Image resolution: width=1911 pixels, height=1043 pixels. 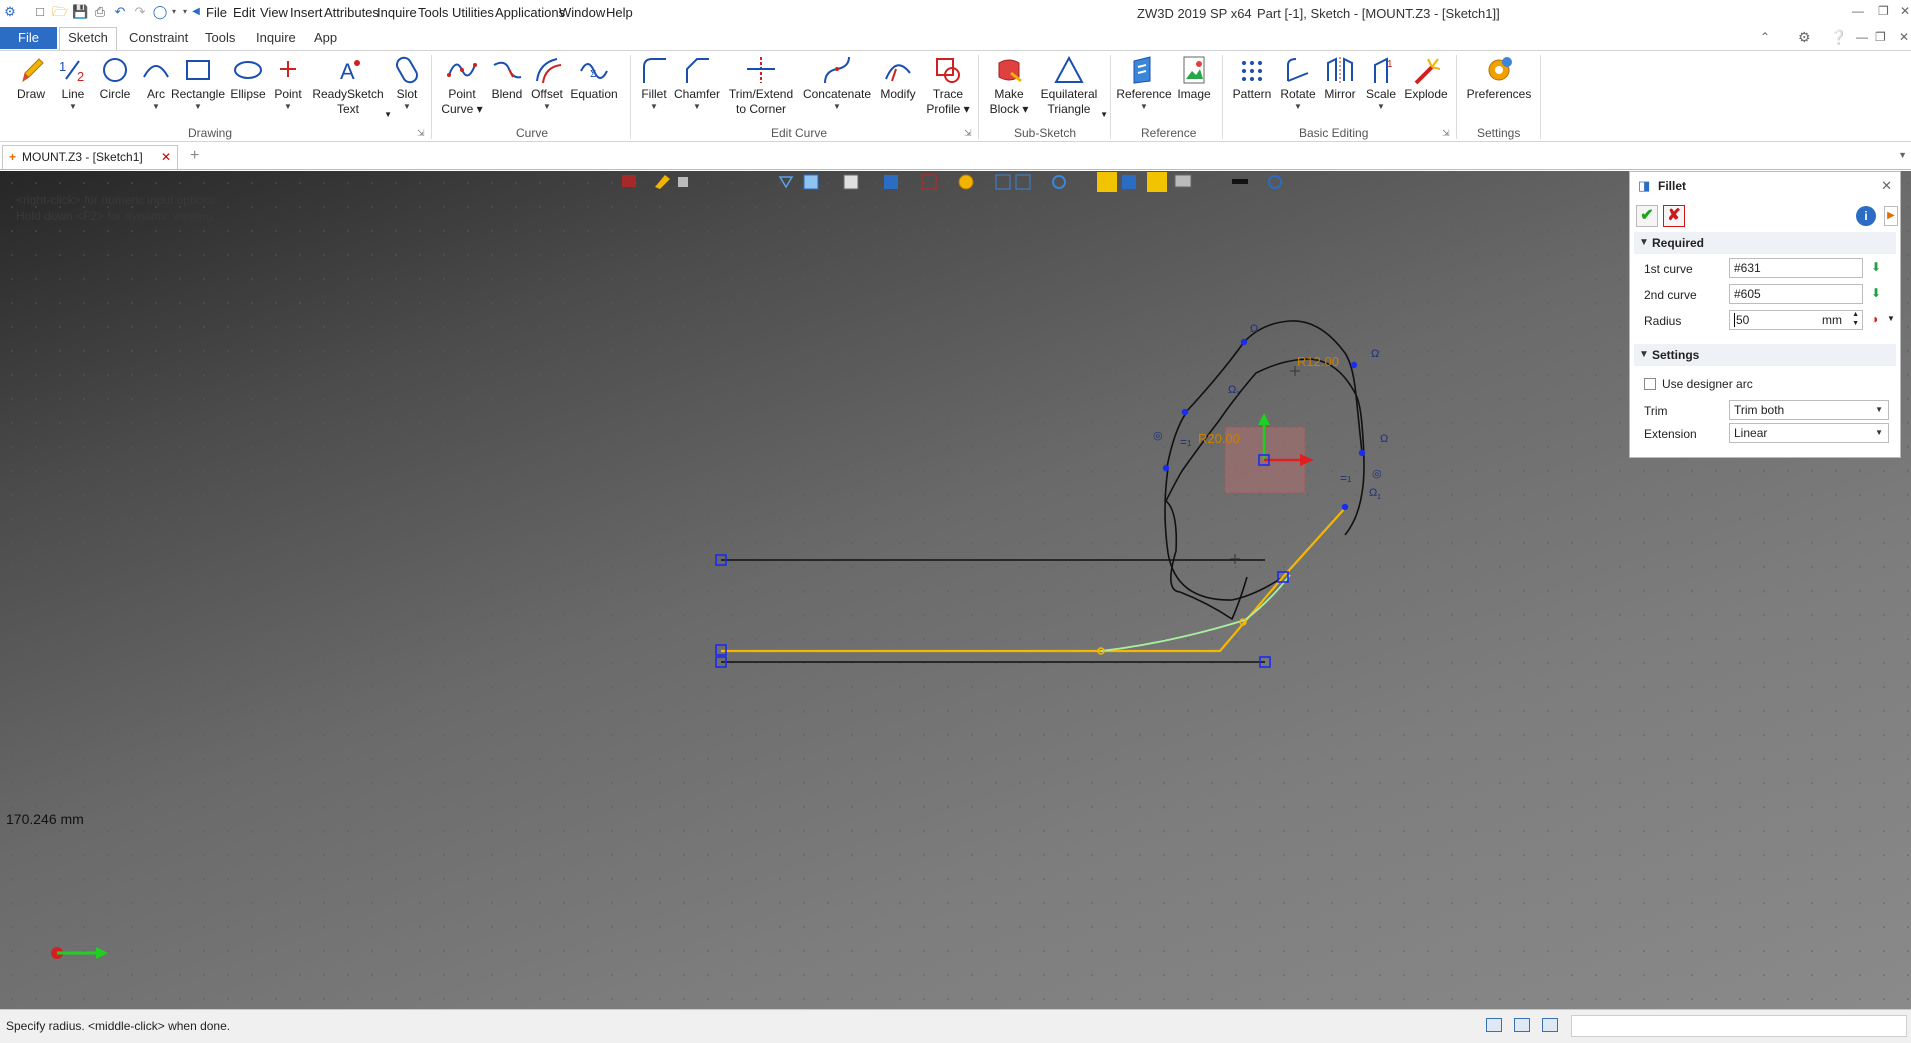 I want to click on reference-button: Reference ▼, so click(x=1144, y=83).